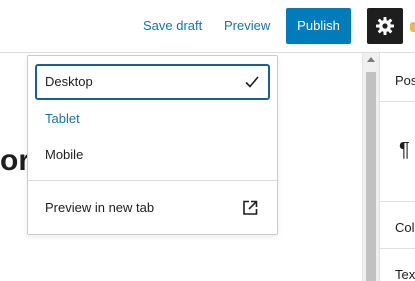 Image resolution: width=415 pixels, height=281 pixels. What do you see at coordinates (152, 155) in the screenshot?
I see `menu-item-mobile: Mobile` at bounding box center [152, 155].